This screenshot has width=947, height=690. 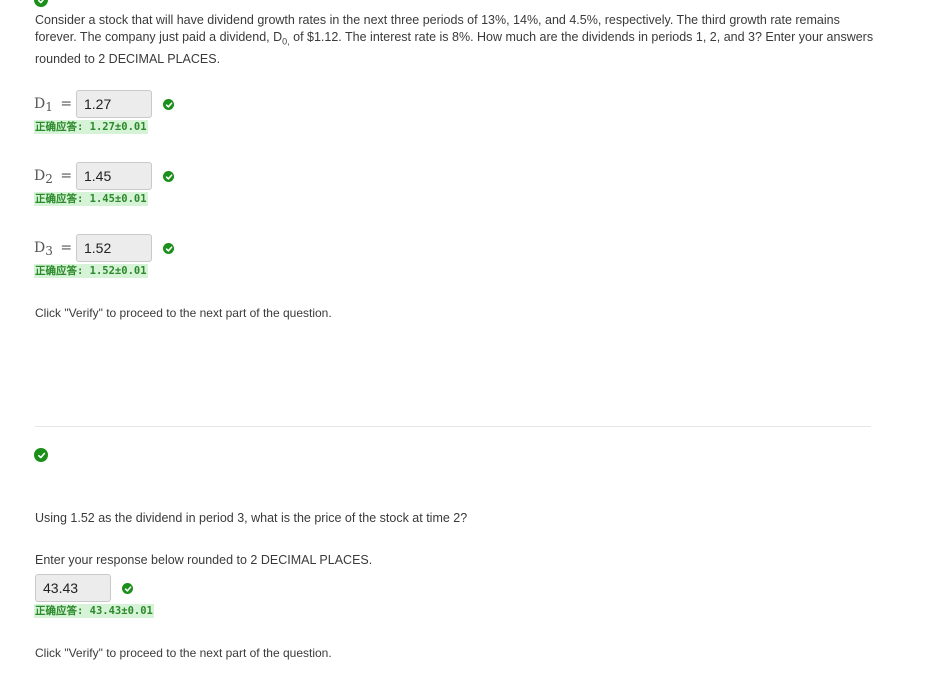 I want to click on d3-label: D3 =, so click(x=53, y=249).